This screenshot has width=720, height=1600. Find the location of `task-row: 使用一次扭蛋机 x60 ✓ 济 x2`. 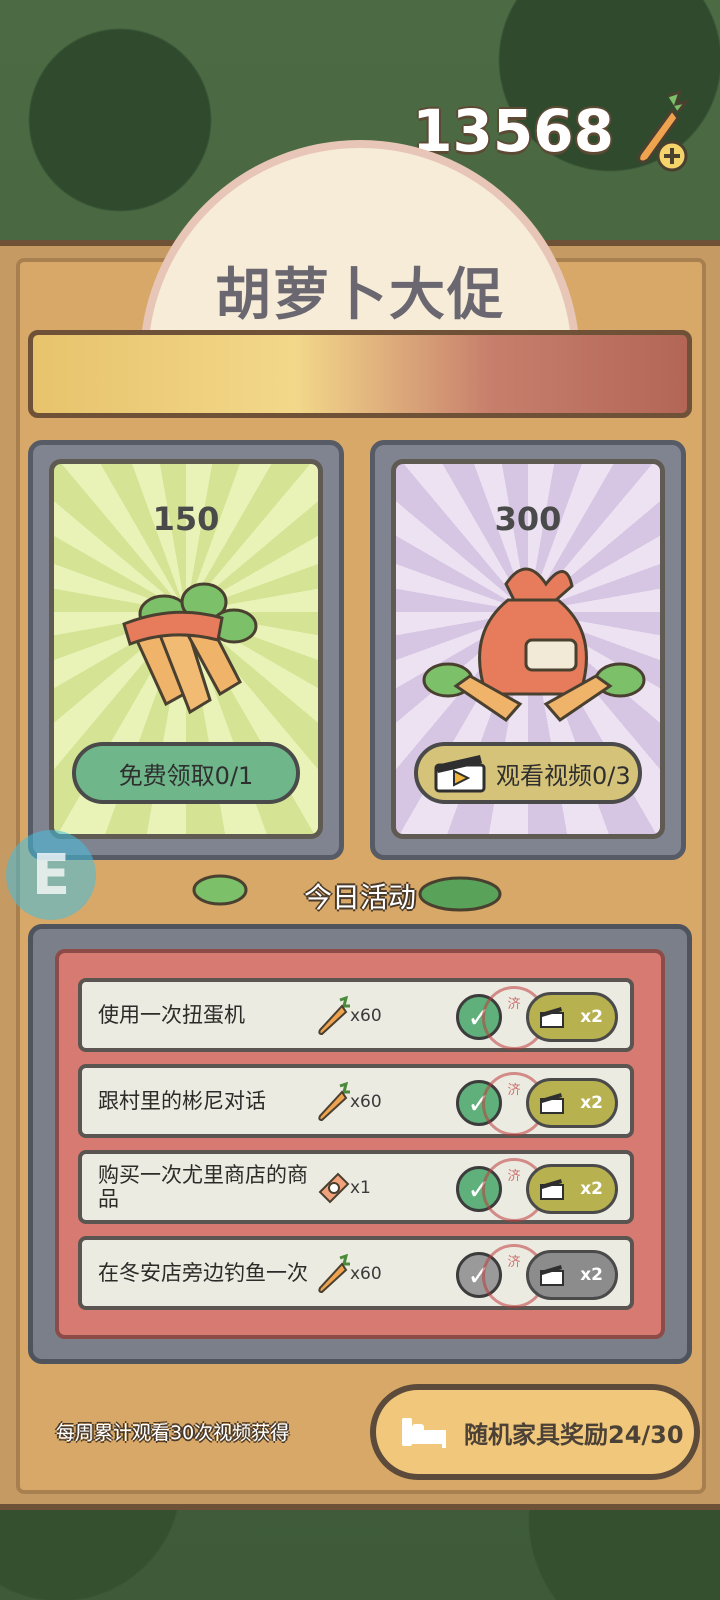

task-row: 使用一次扭蛋机 x60 ✓ 济 x2 is located at coordinates (356, 1015).